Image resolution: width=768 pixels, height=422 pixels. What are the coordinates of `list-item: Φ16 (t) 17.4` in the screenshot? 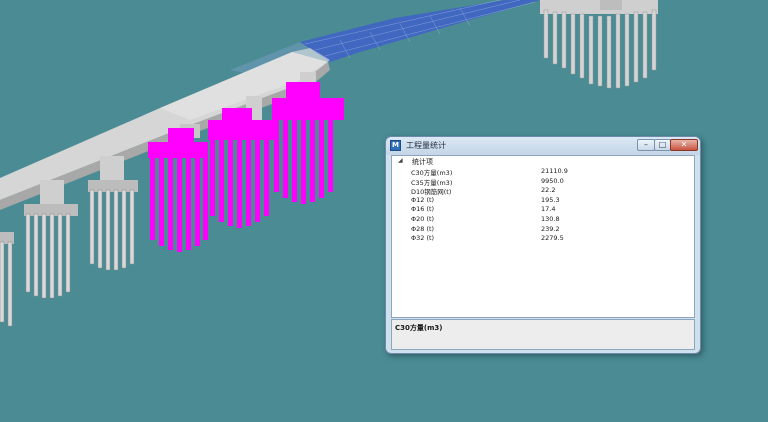 It's located at (543, 210).